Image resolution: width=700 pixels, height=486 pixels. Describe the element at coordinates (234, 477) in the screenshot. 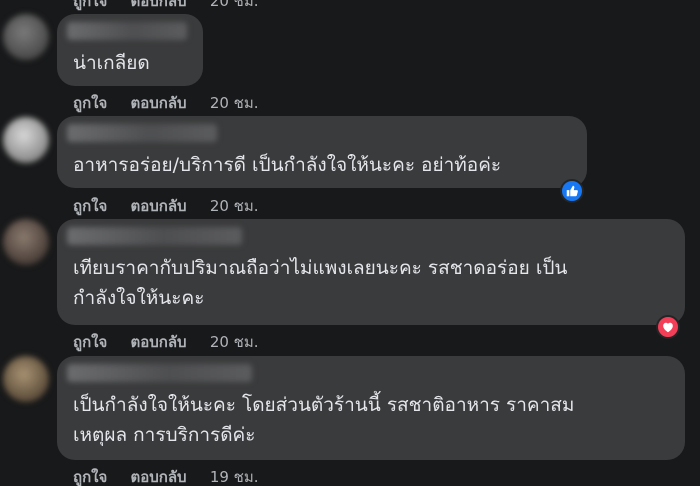

I see `comment-time: 19 ชม.` at that location.